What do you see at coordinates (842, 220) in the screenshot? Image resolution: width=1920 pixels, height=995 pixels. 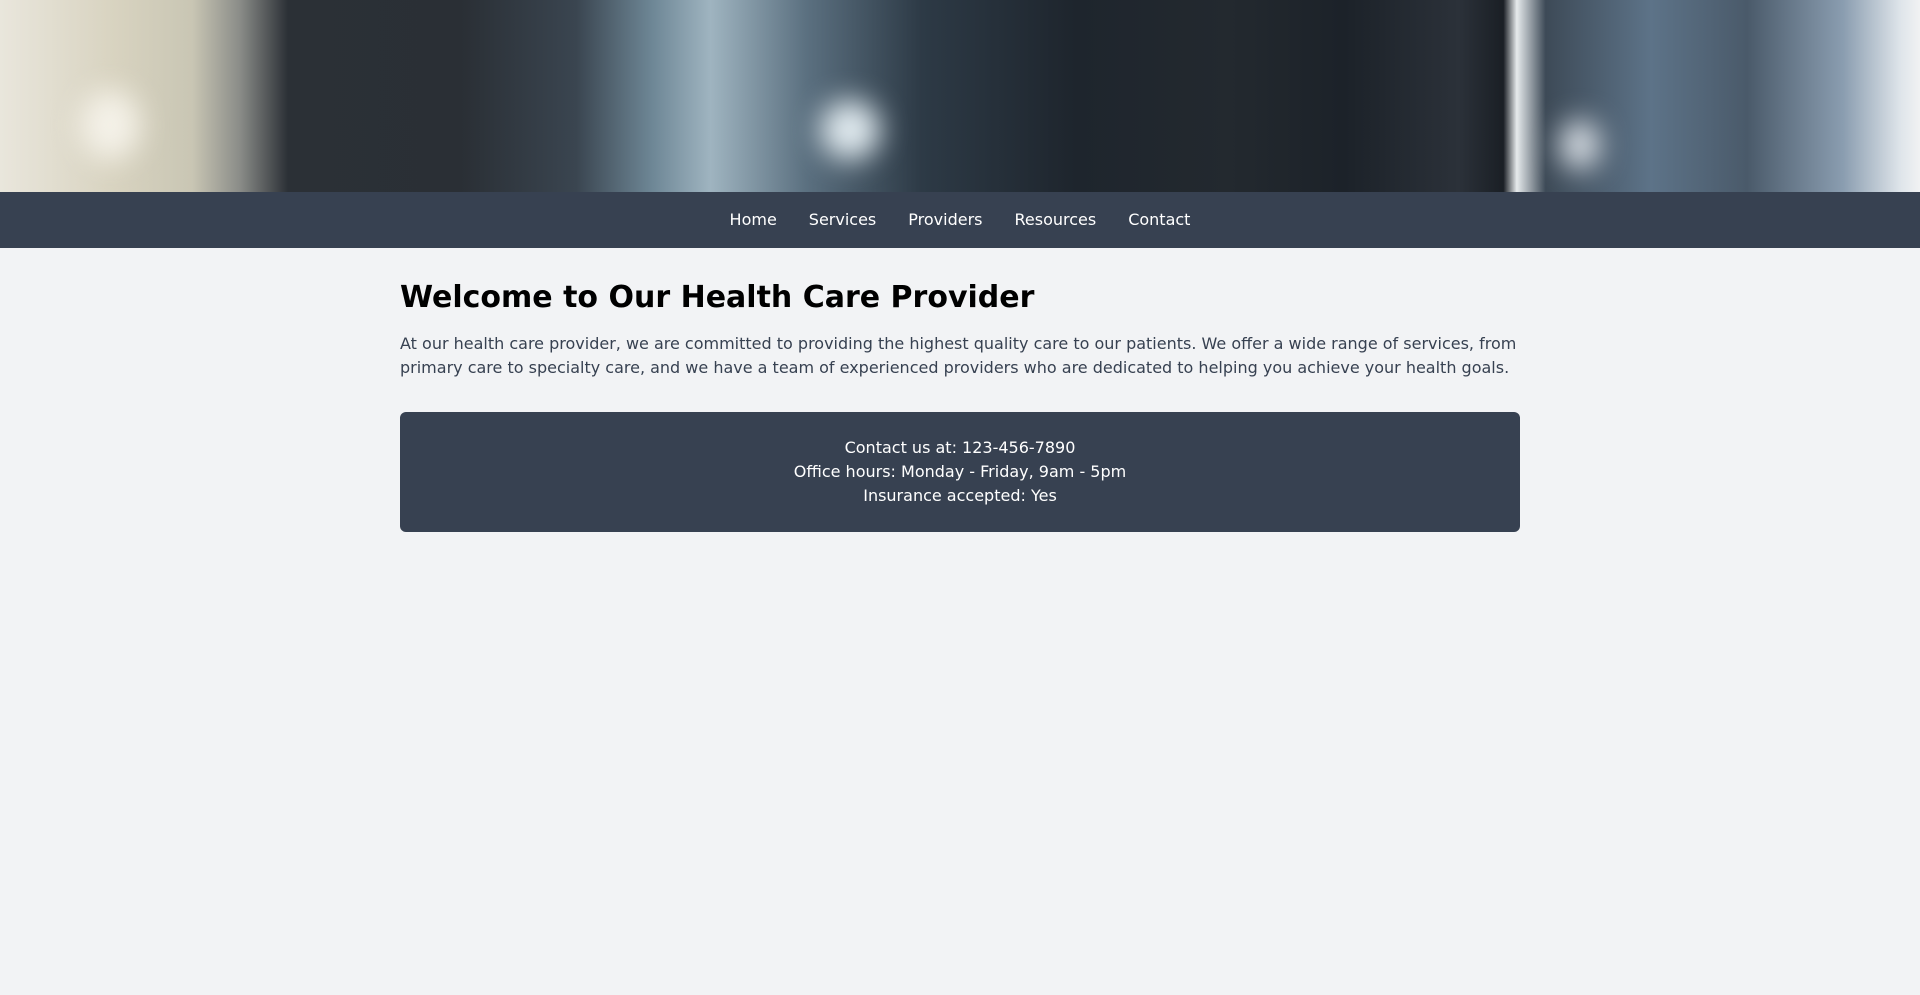 I see `nav-item-services: Services` at bounding box center [842, 220].